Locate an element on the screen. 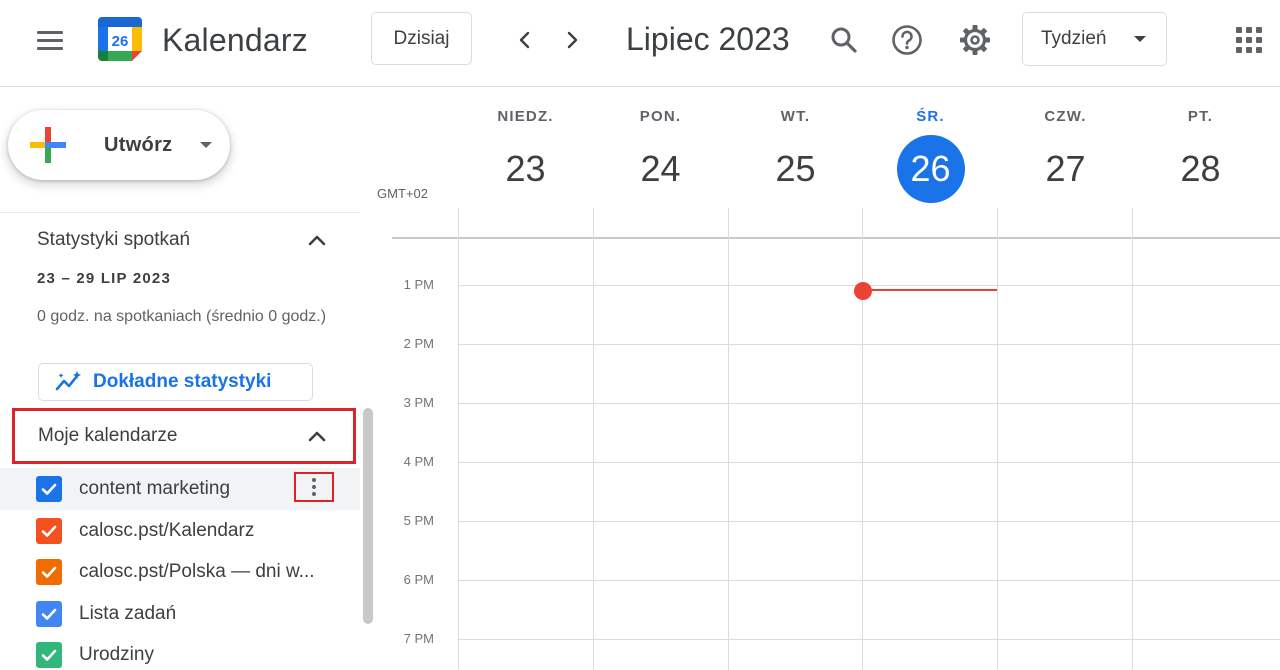 The height and width of the screenshot is (670, 1280). hour-label: 7 PM is located at coordinates (418, 638).